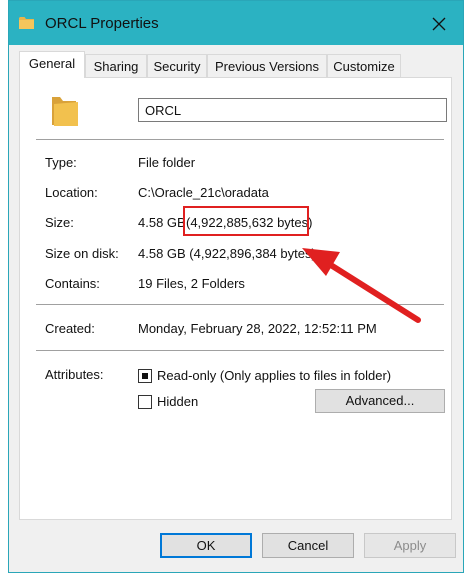 This screenshot has width=474, height=575. What do you see at coordinates (267, 66) in the screenshot?
I see `tab-previous-versions: Previous Versions` at bounding box center [267, 66].